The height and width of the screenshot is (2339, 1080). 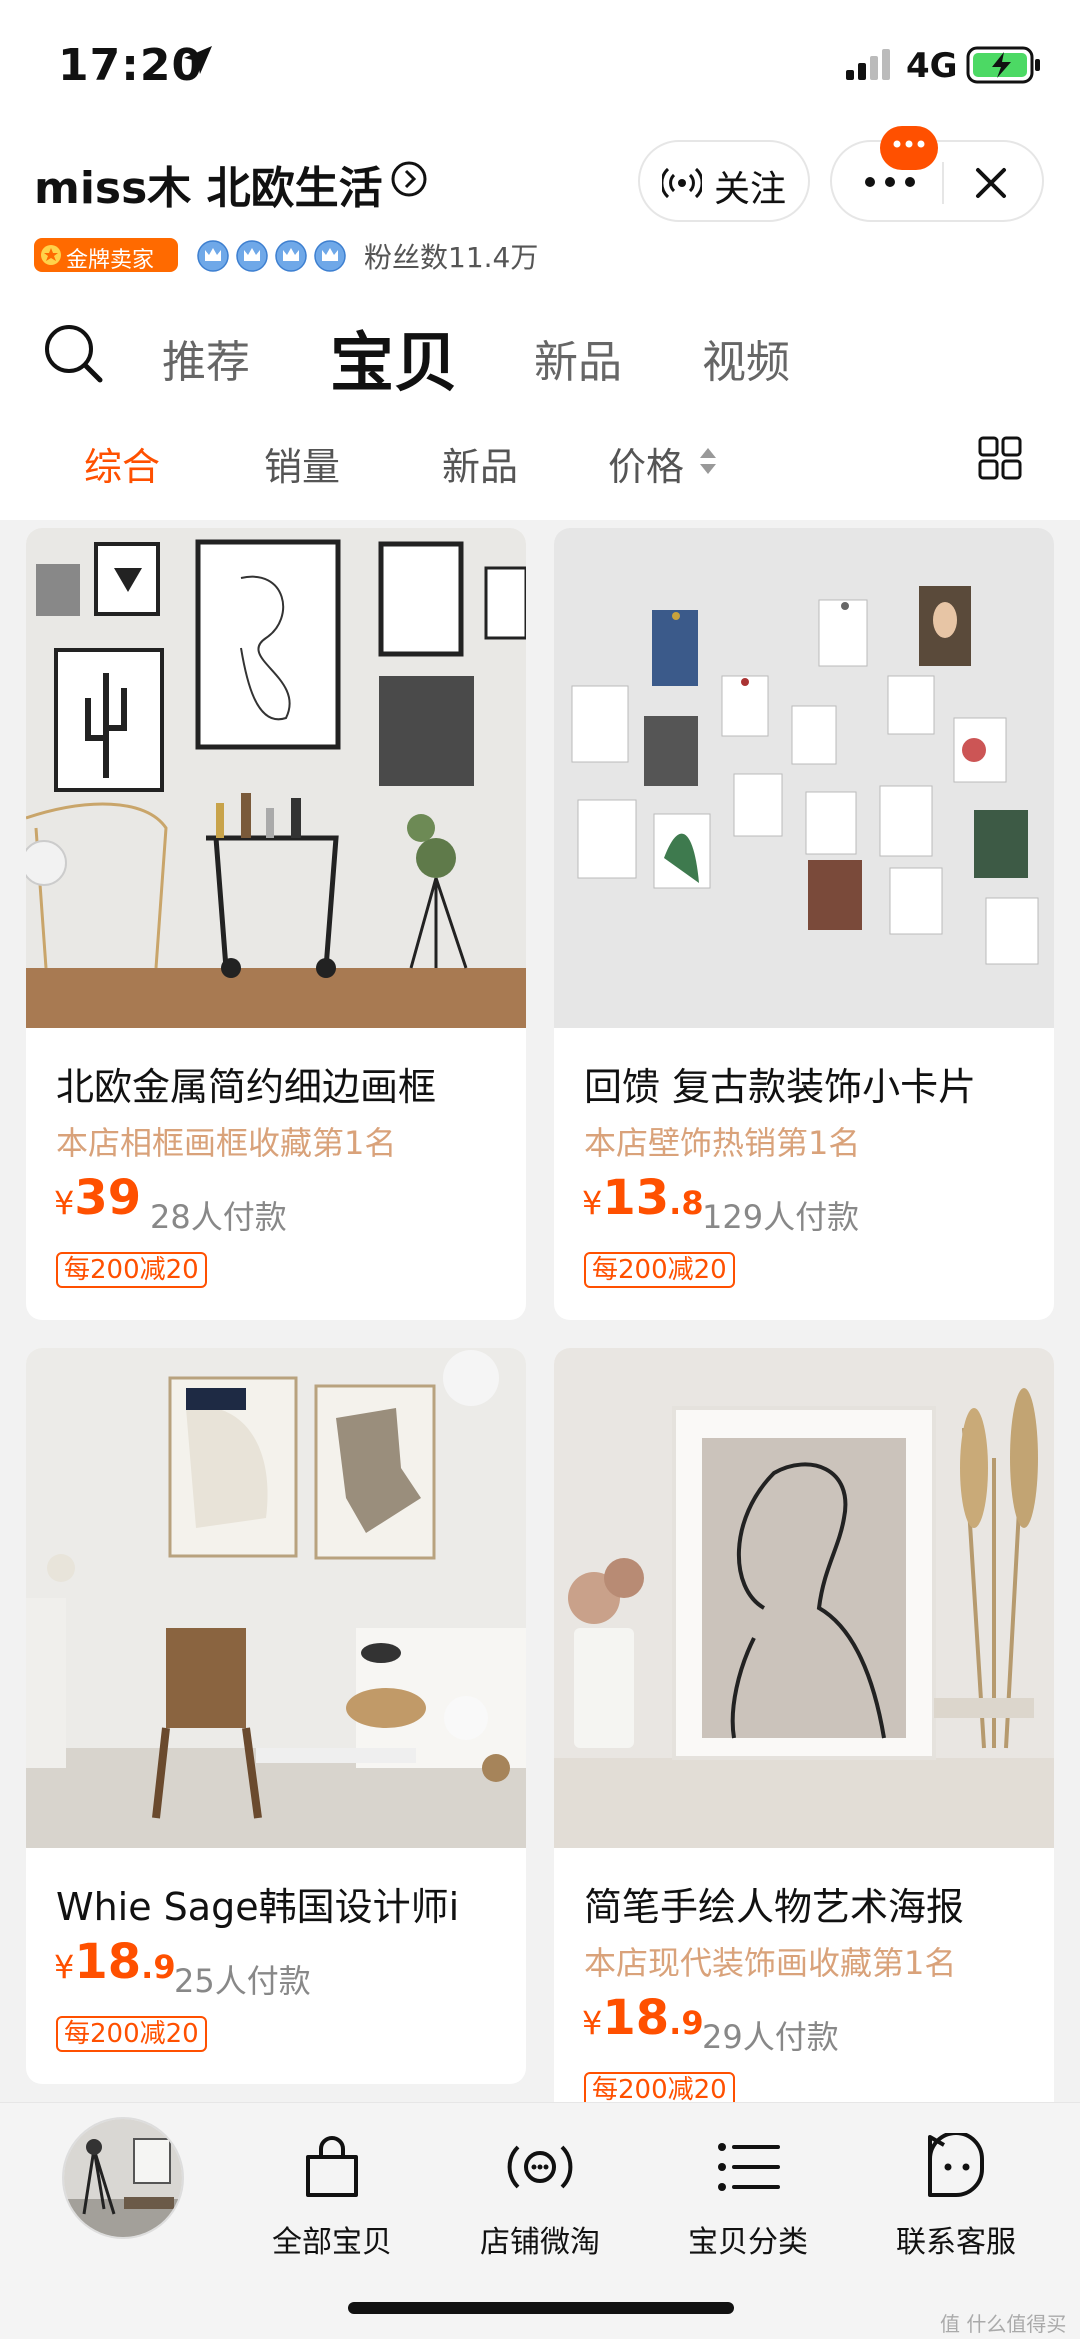 What do you see at coordinates (110, 260) in the screenshot?
I see `gold-seller-label: 金牌卖家` at bounding box center [110, 260].